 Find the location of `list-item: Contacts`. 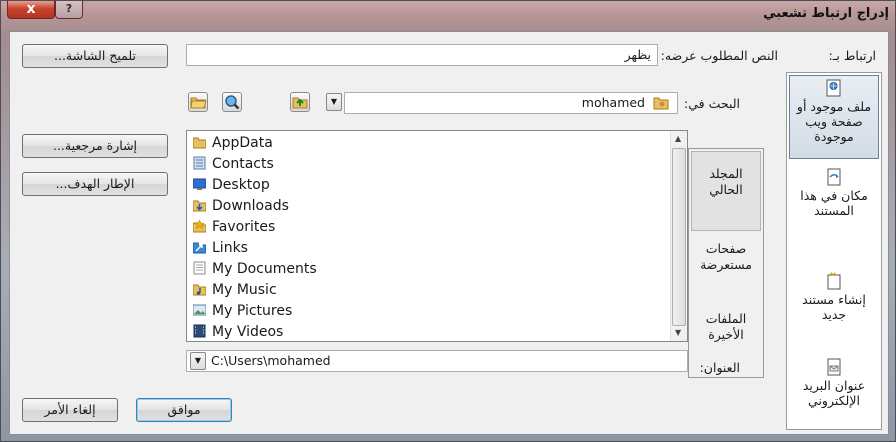

list-item: Contacts is located at coordinates (233, 164).